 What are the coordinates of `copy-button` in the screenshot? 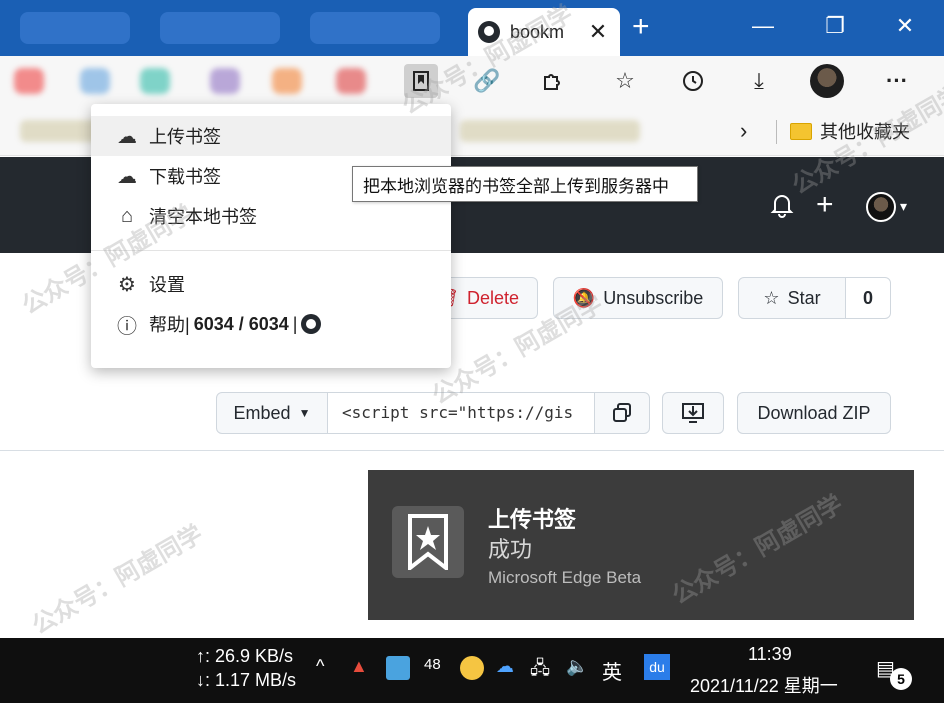 It's located at (622, 413).